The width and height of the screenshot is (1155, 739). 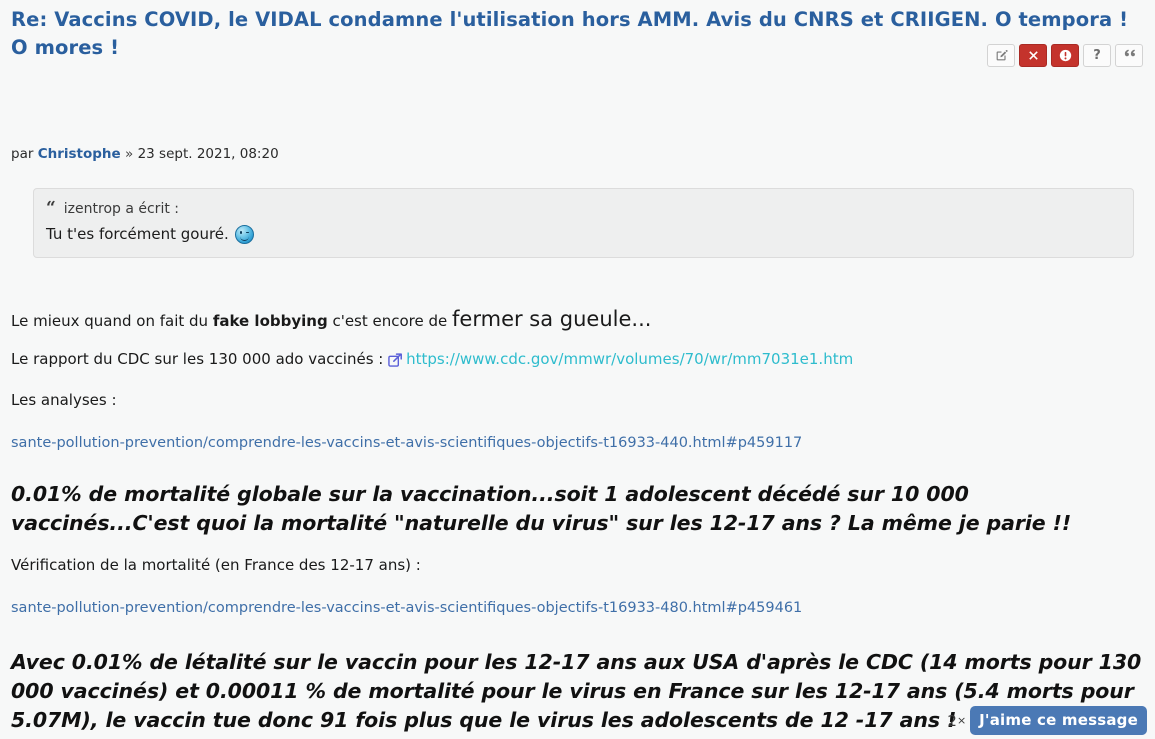 What do you see at coordinates (22, 154) in the screenshot?
I see `author-prefix: par` at bounding box center [22, 154].